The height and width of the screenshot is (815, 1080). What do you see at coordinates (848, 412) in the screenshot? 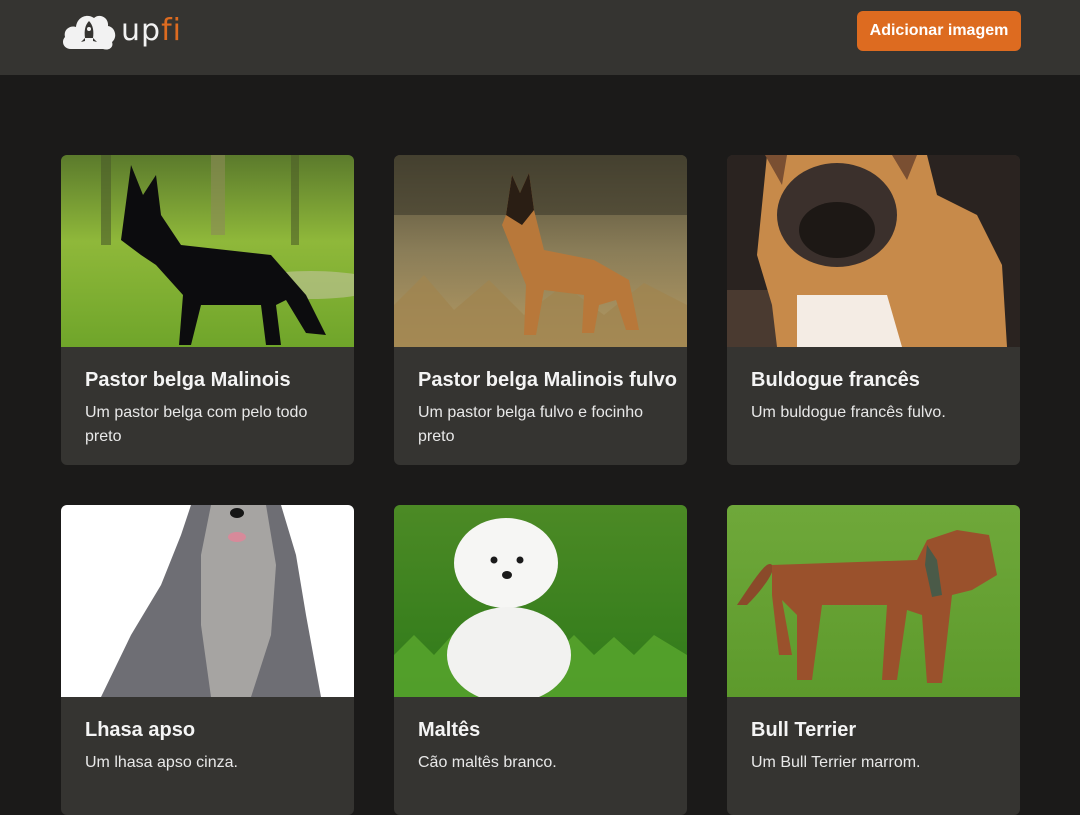
I see `card-description: Um buldogue francês fulvo.` at bounding box center [848, 412].